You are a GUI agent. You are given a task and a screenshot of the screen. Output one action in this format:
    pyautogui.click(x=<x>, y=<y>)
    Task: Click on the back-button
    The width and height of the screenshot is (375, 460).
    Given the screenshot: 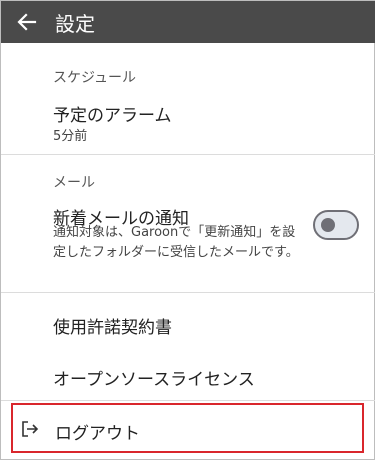 What is the action you would take?
    pyautogui.click(x=27, y=22)
    